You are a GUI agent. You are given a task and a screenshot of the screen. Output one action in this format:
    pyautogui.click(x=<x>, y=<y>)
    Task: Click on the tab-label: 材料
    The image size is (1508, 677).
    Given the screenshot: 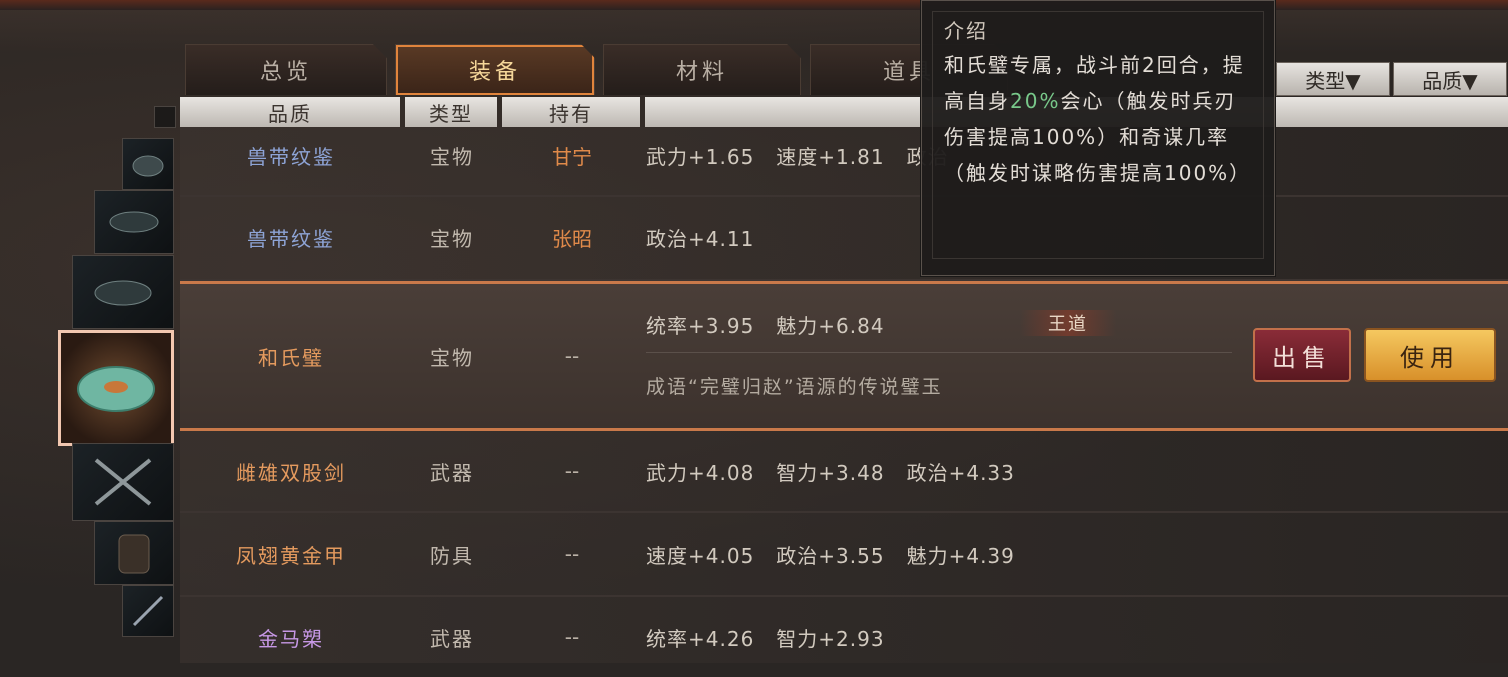 What is the action you would take?
    pyautogui.click(x=701, y=72)
    